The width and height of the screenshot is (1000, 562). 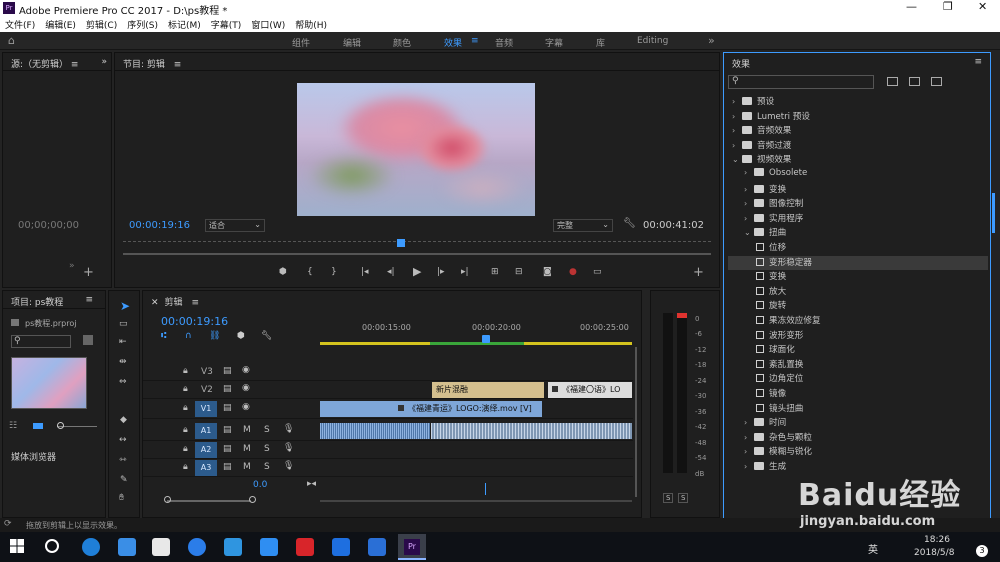 I want to click on go-to-in-icon: |◂, so click(x=365, y=272).